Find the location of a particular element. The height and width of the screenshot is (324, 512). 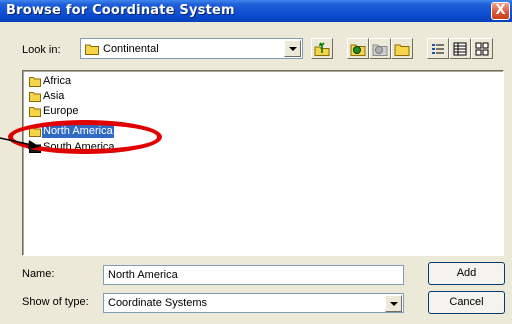

new-folder-icon is located at coordinates (402, 50).